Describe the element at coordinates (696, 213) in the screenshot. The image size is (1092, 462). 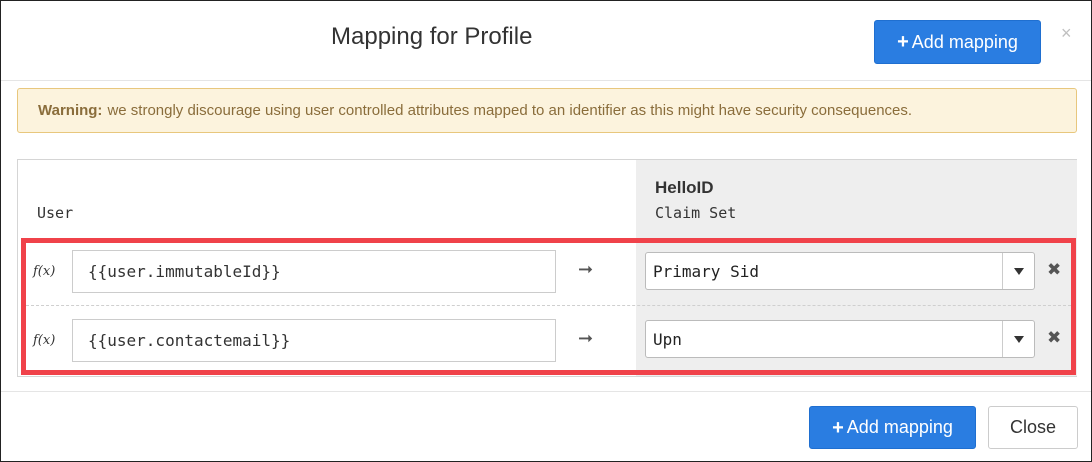
I see `target-column-subtitle: Claim Set` at that location.